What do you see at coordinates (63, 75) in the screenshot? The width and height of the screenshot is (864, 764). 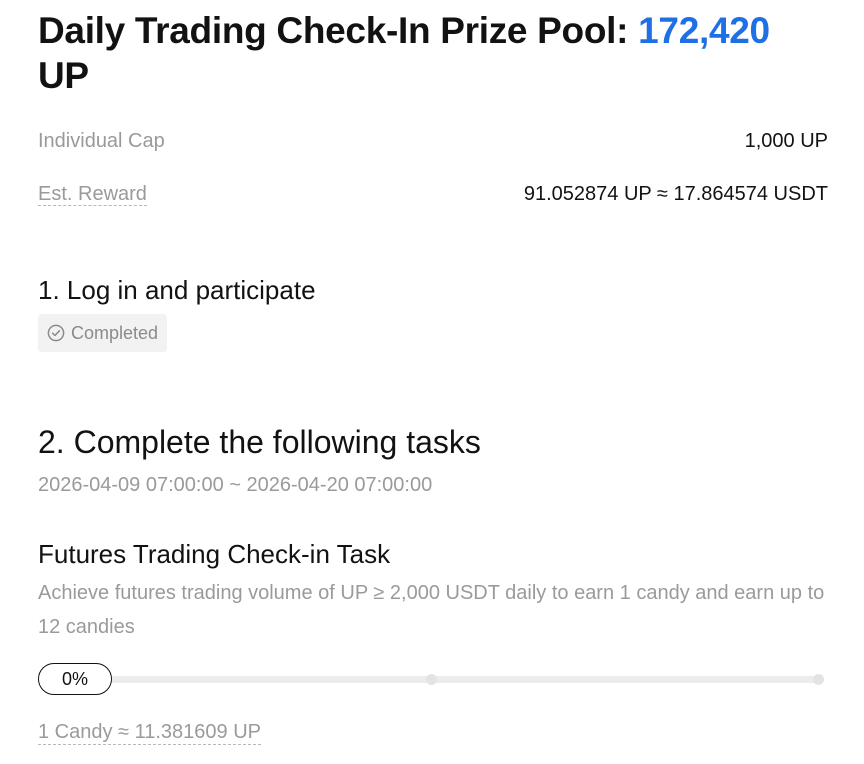 I see `prize-pool-unit: UP` at bounding box center [63, 75].